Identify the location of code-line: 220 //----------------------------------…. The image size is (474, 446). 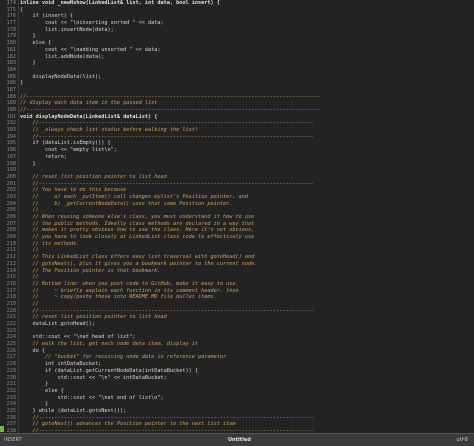
(237, 311).